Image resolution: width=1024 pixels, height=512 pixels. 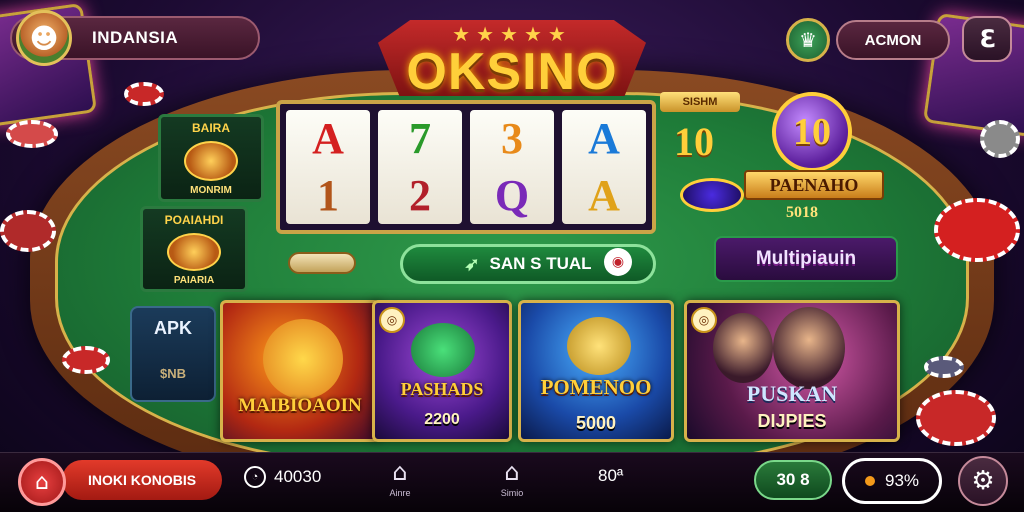 What do you see at coordinates (443, 350) in the screenshot?
I see `treasure-icon` at bounding box center [443, 350].